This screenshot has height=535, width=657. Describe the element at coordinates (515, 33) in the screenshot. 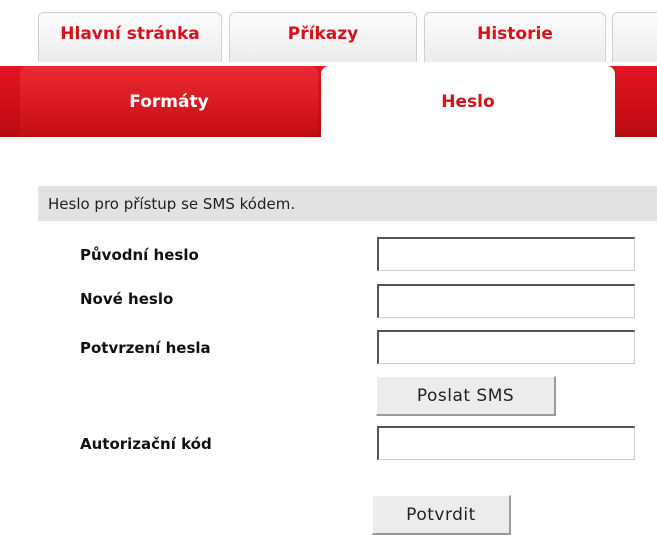

I see `tab-label: Historie` at that location.